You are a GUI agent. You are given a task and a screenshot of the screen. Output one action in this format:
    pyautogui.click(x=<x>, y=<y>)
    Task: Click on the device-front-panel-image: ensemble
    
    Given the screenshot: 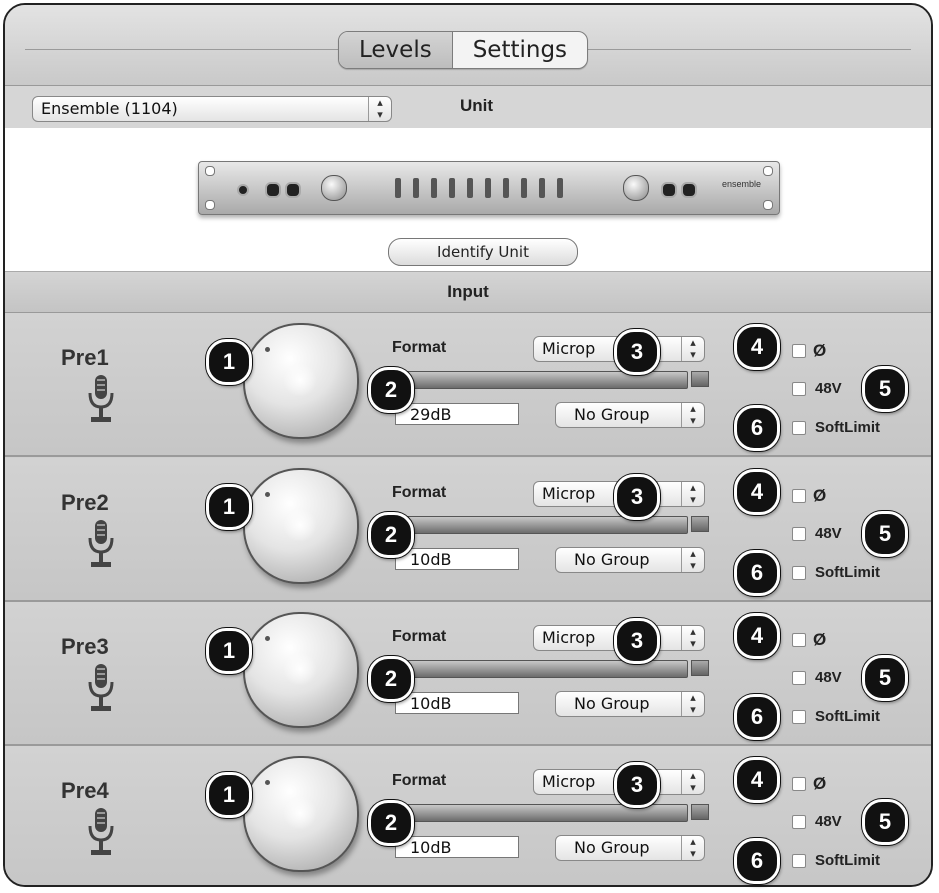 What is the action you would take?
    pyautogui.click(x=489, y=188)
    